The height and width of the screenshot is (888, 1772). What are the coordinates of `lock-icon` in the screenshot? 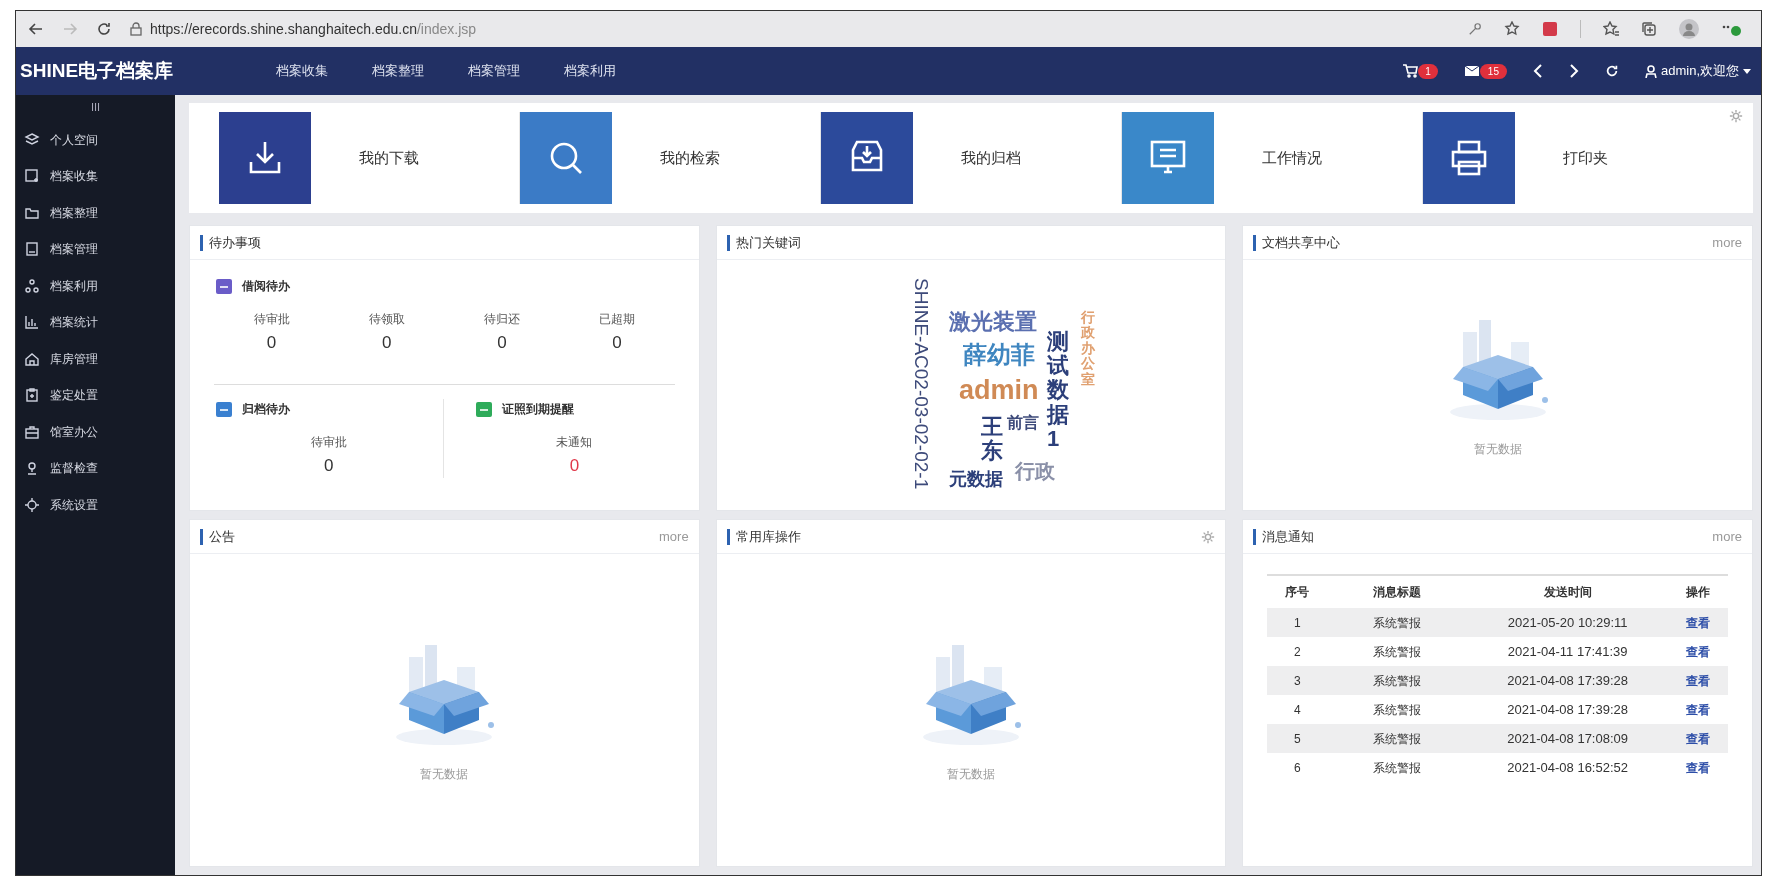 It's located at (136, 29).